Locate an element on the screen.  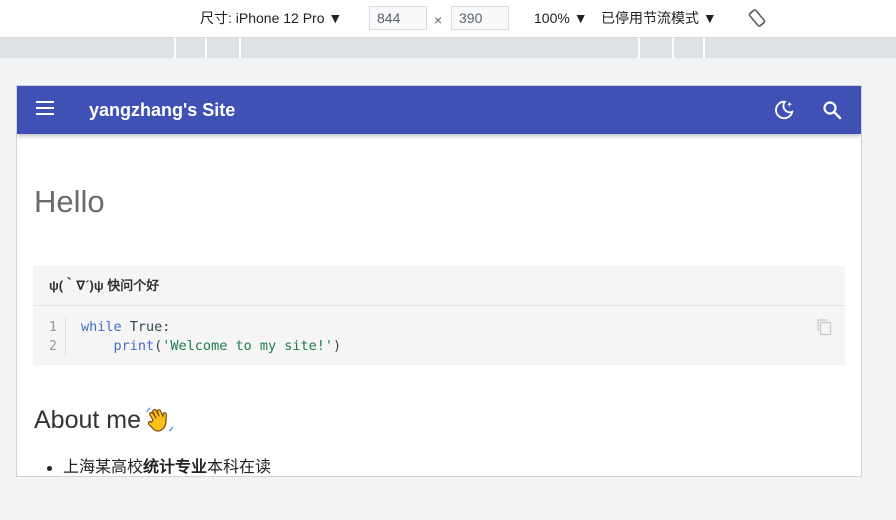
width-input: 844 is located at coordinates (398, 18).